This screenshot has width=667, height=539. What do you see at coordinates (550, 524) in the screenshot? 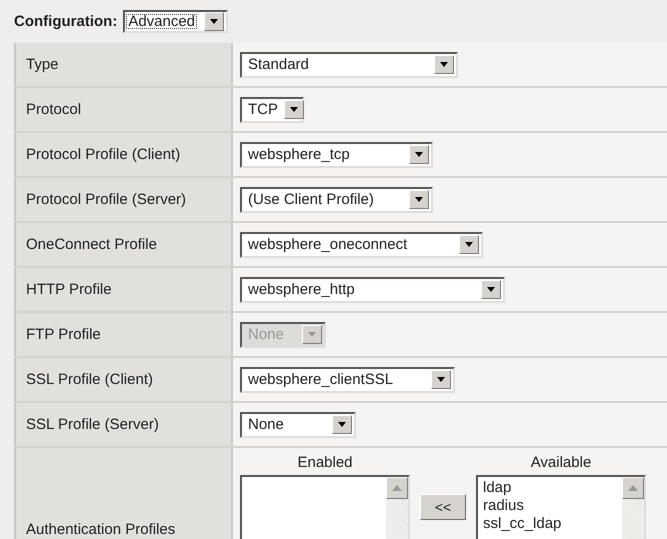
I see `list-item: ssl_cc_ldap` at bounding box center [550, 524].